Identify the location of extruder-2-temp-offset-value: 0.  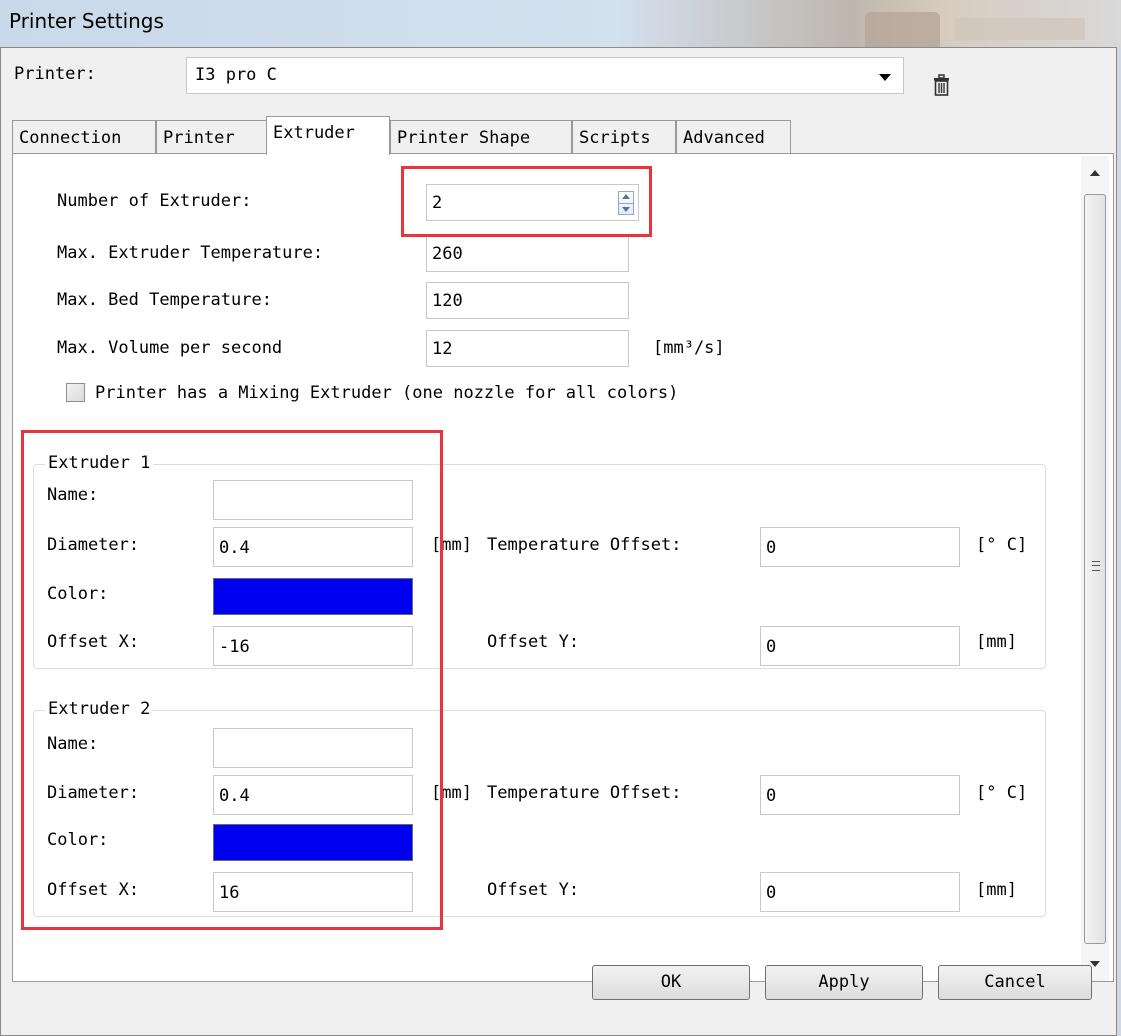
(771, 796).